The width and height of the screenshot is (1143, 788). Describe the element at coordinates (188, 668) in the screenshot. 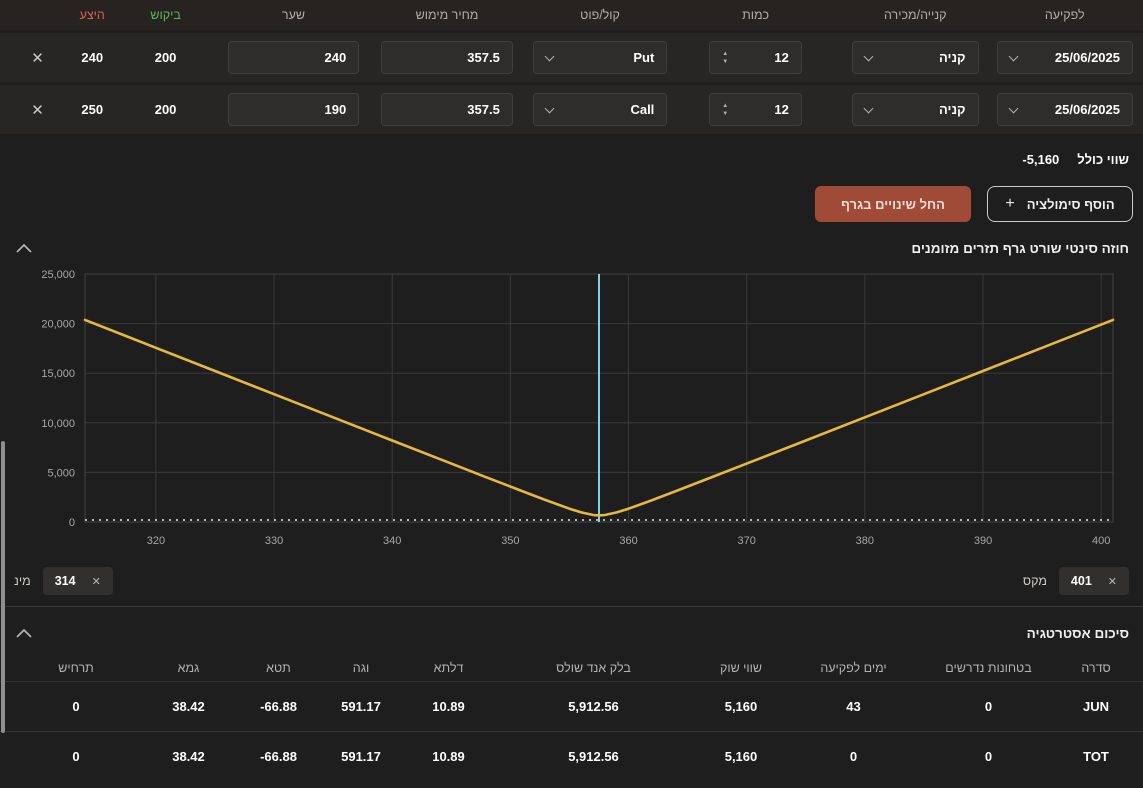

I see `summary-header-gamma: גמא` at that location.